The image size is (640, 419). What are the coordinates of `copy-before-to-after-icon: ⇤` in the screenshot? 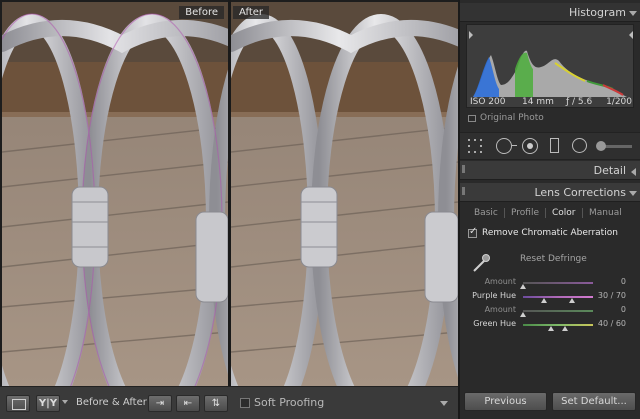 It's located at (188, 403).